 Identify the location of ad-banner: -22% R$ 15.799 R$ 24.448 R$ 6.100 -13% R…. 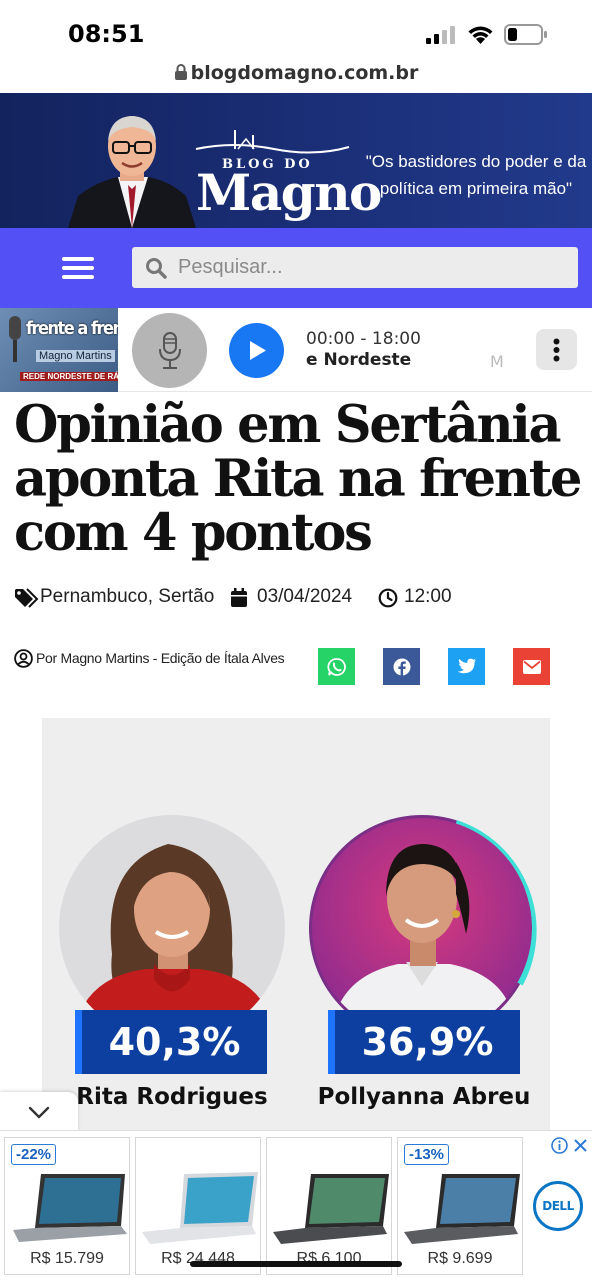
(296, 1205).